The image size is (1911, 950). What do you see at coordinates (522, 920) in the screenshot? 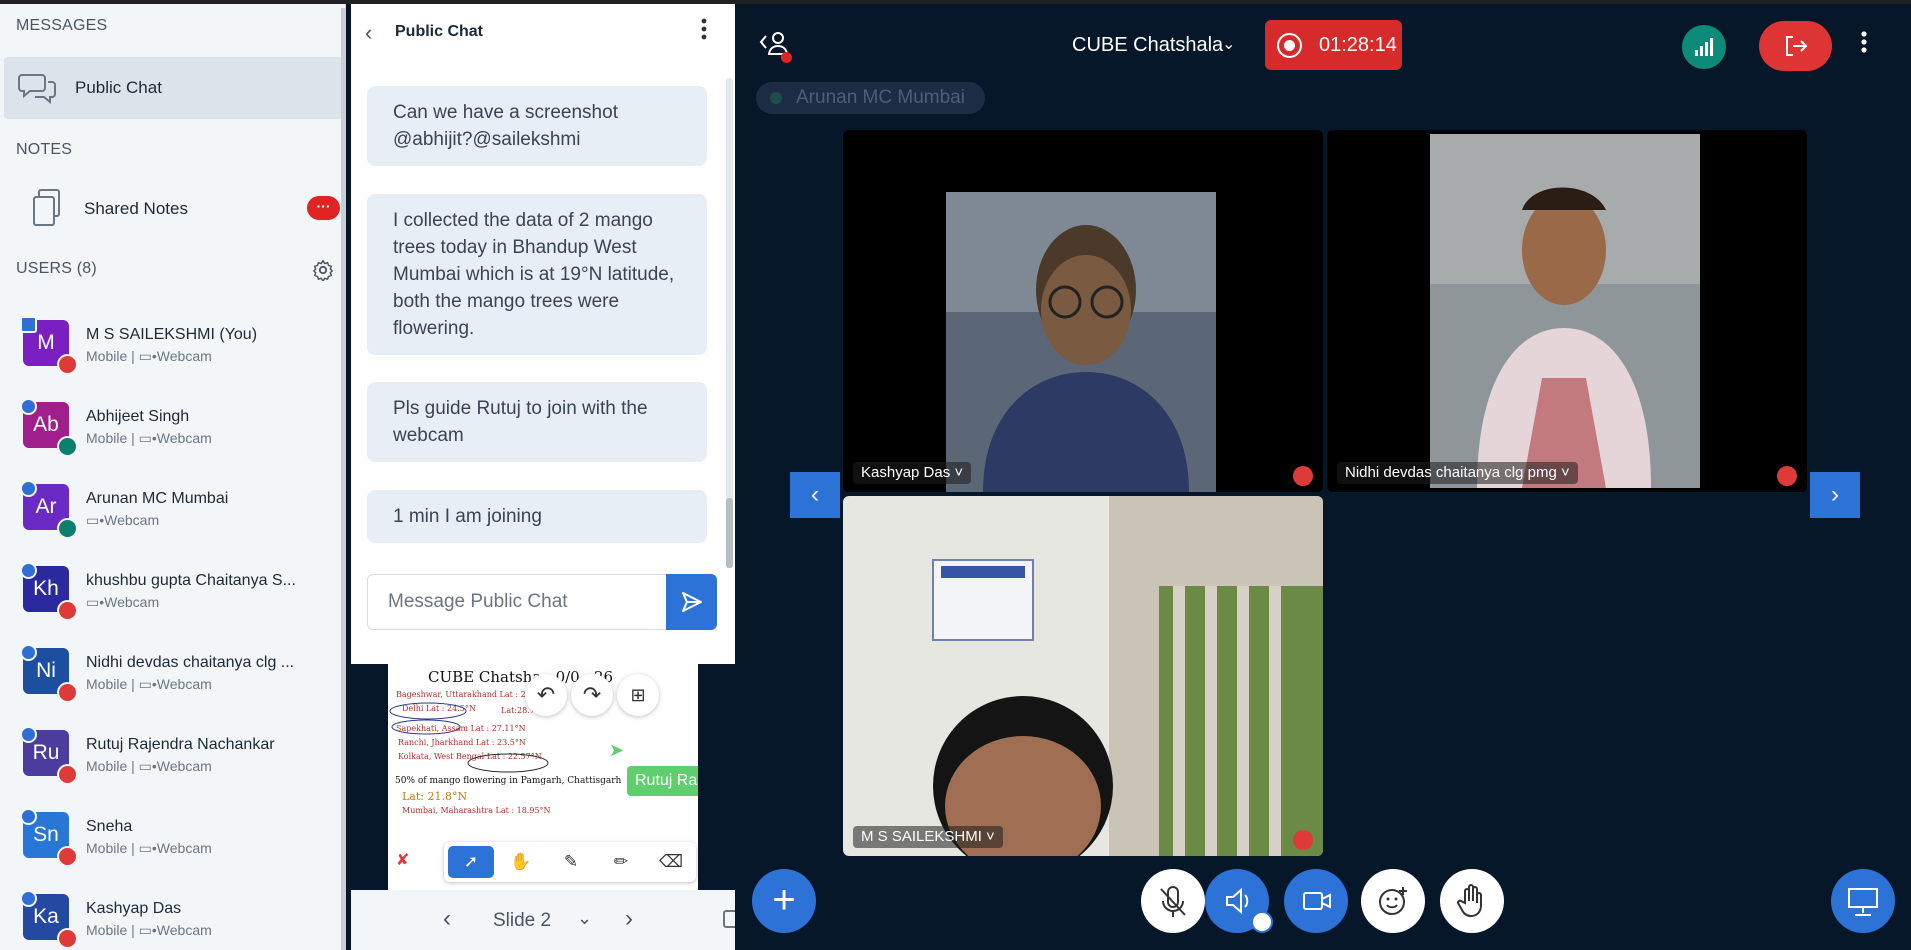
I see `slide-label: Slide 2` at bounding box center [522, 920].